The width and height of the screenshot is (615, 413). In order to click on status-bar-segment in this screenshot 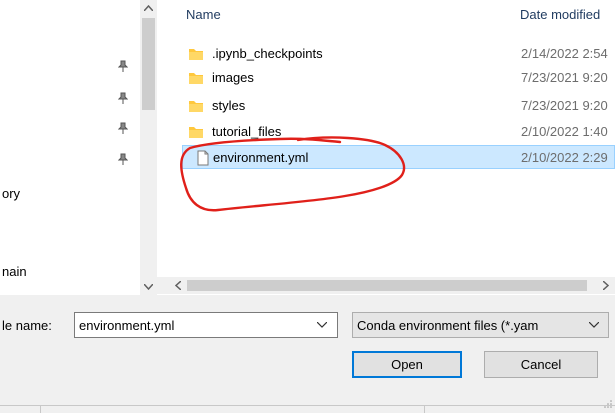, I will do `click(232, 409)`.